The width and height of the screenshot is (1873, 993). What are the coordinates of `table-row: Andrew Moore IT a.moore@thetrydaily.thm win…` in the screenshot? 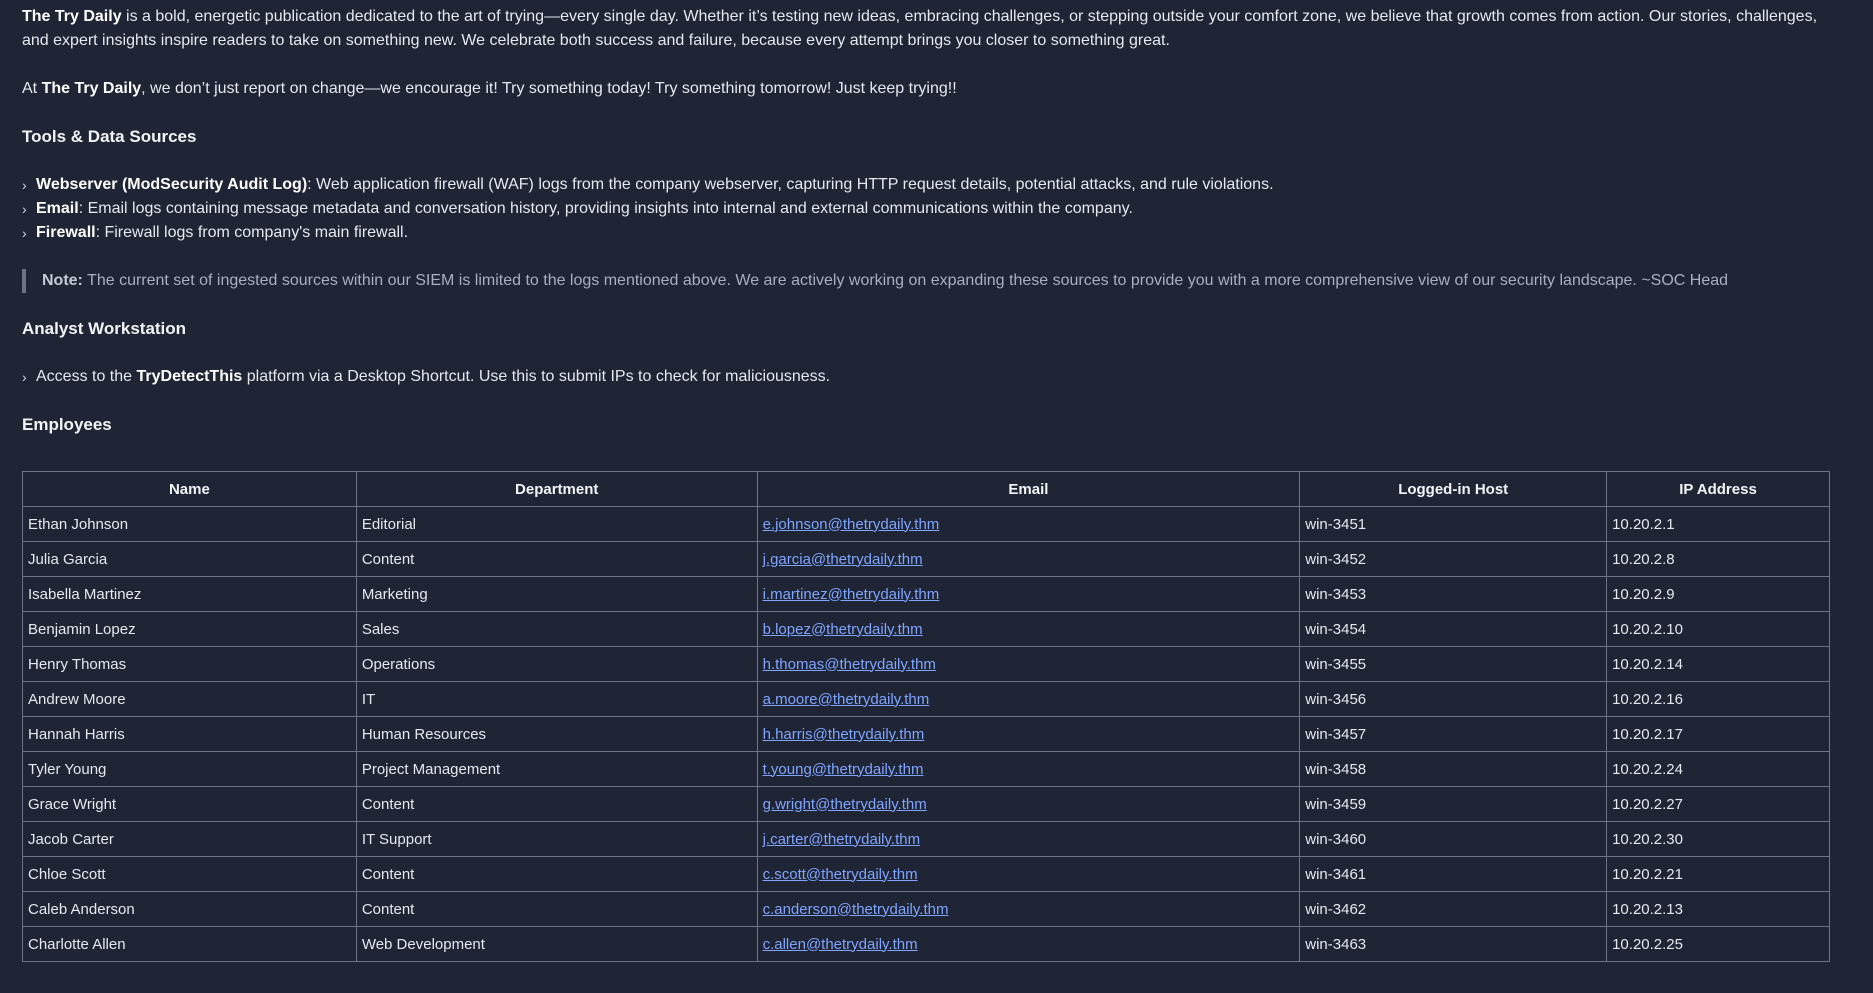 It's located at (926, 699).